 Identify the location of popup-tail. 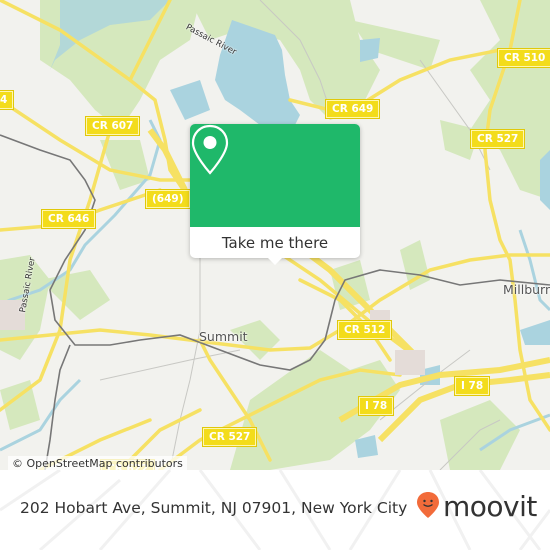
(275, 261).